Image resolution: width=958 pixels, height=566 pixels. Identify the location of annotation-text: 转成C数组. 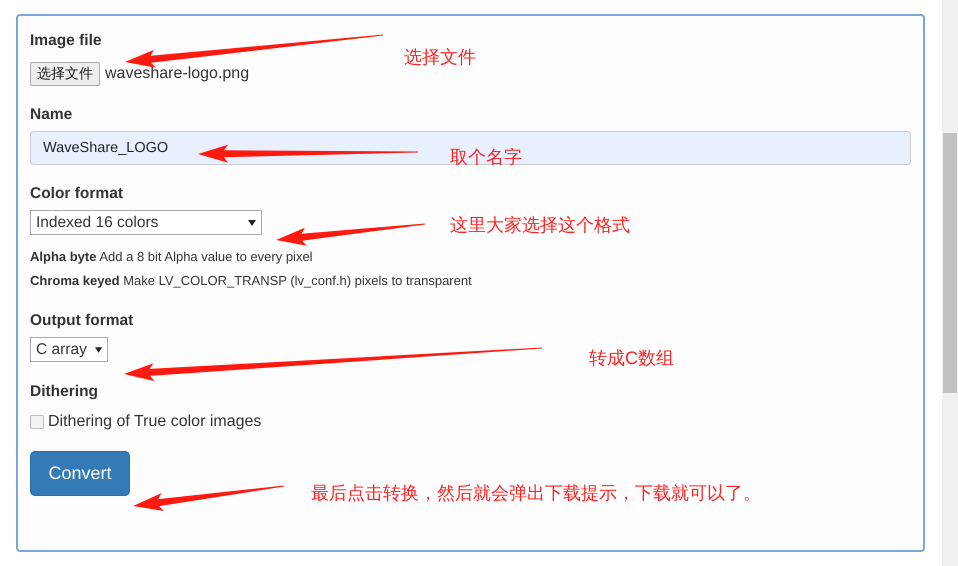
(631, 358).